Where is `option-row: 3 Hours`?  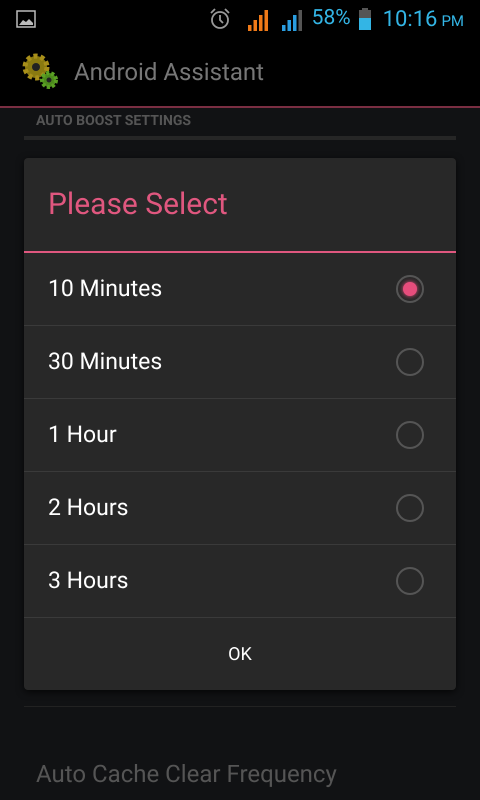 option-row: 3 Hours is located at coordinates (240, 581).